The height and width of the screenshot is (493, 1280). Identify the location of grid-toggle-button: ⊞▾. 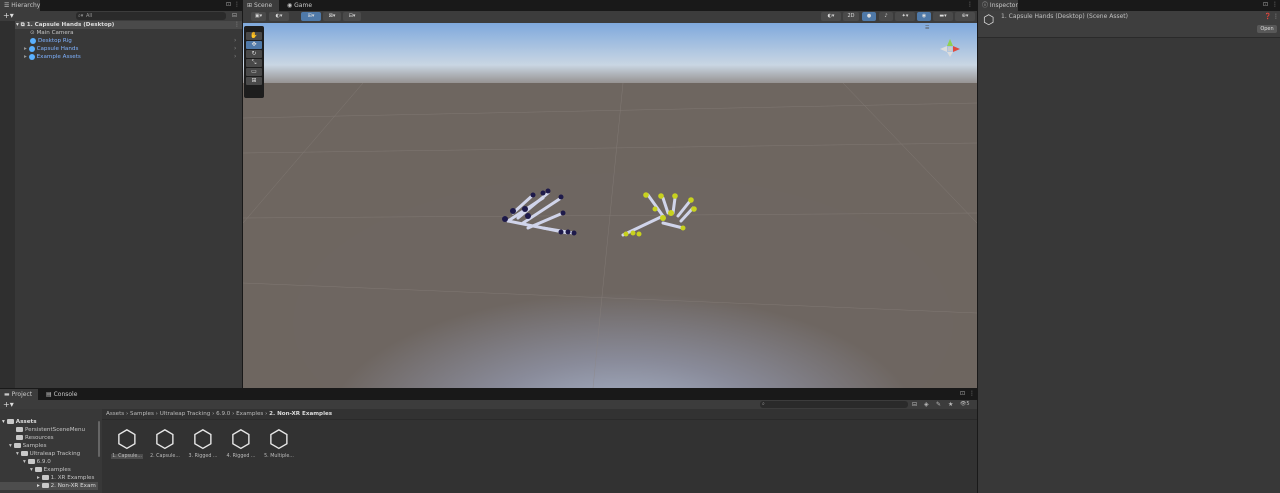
(311, 16).